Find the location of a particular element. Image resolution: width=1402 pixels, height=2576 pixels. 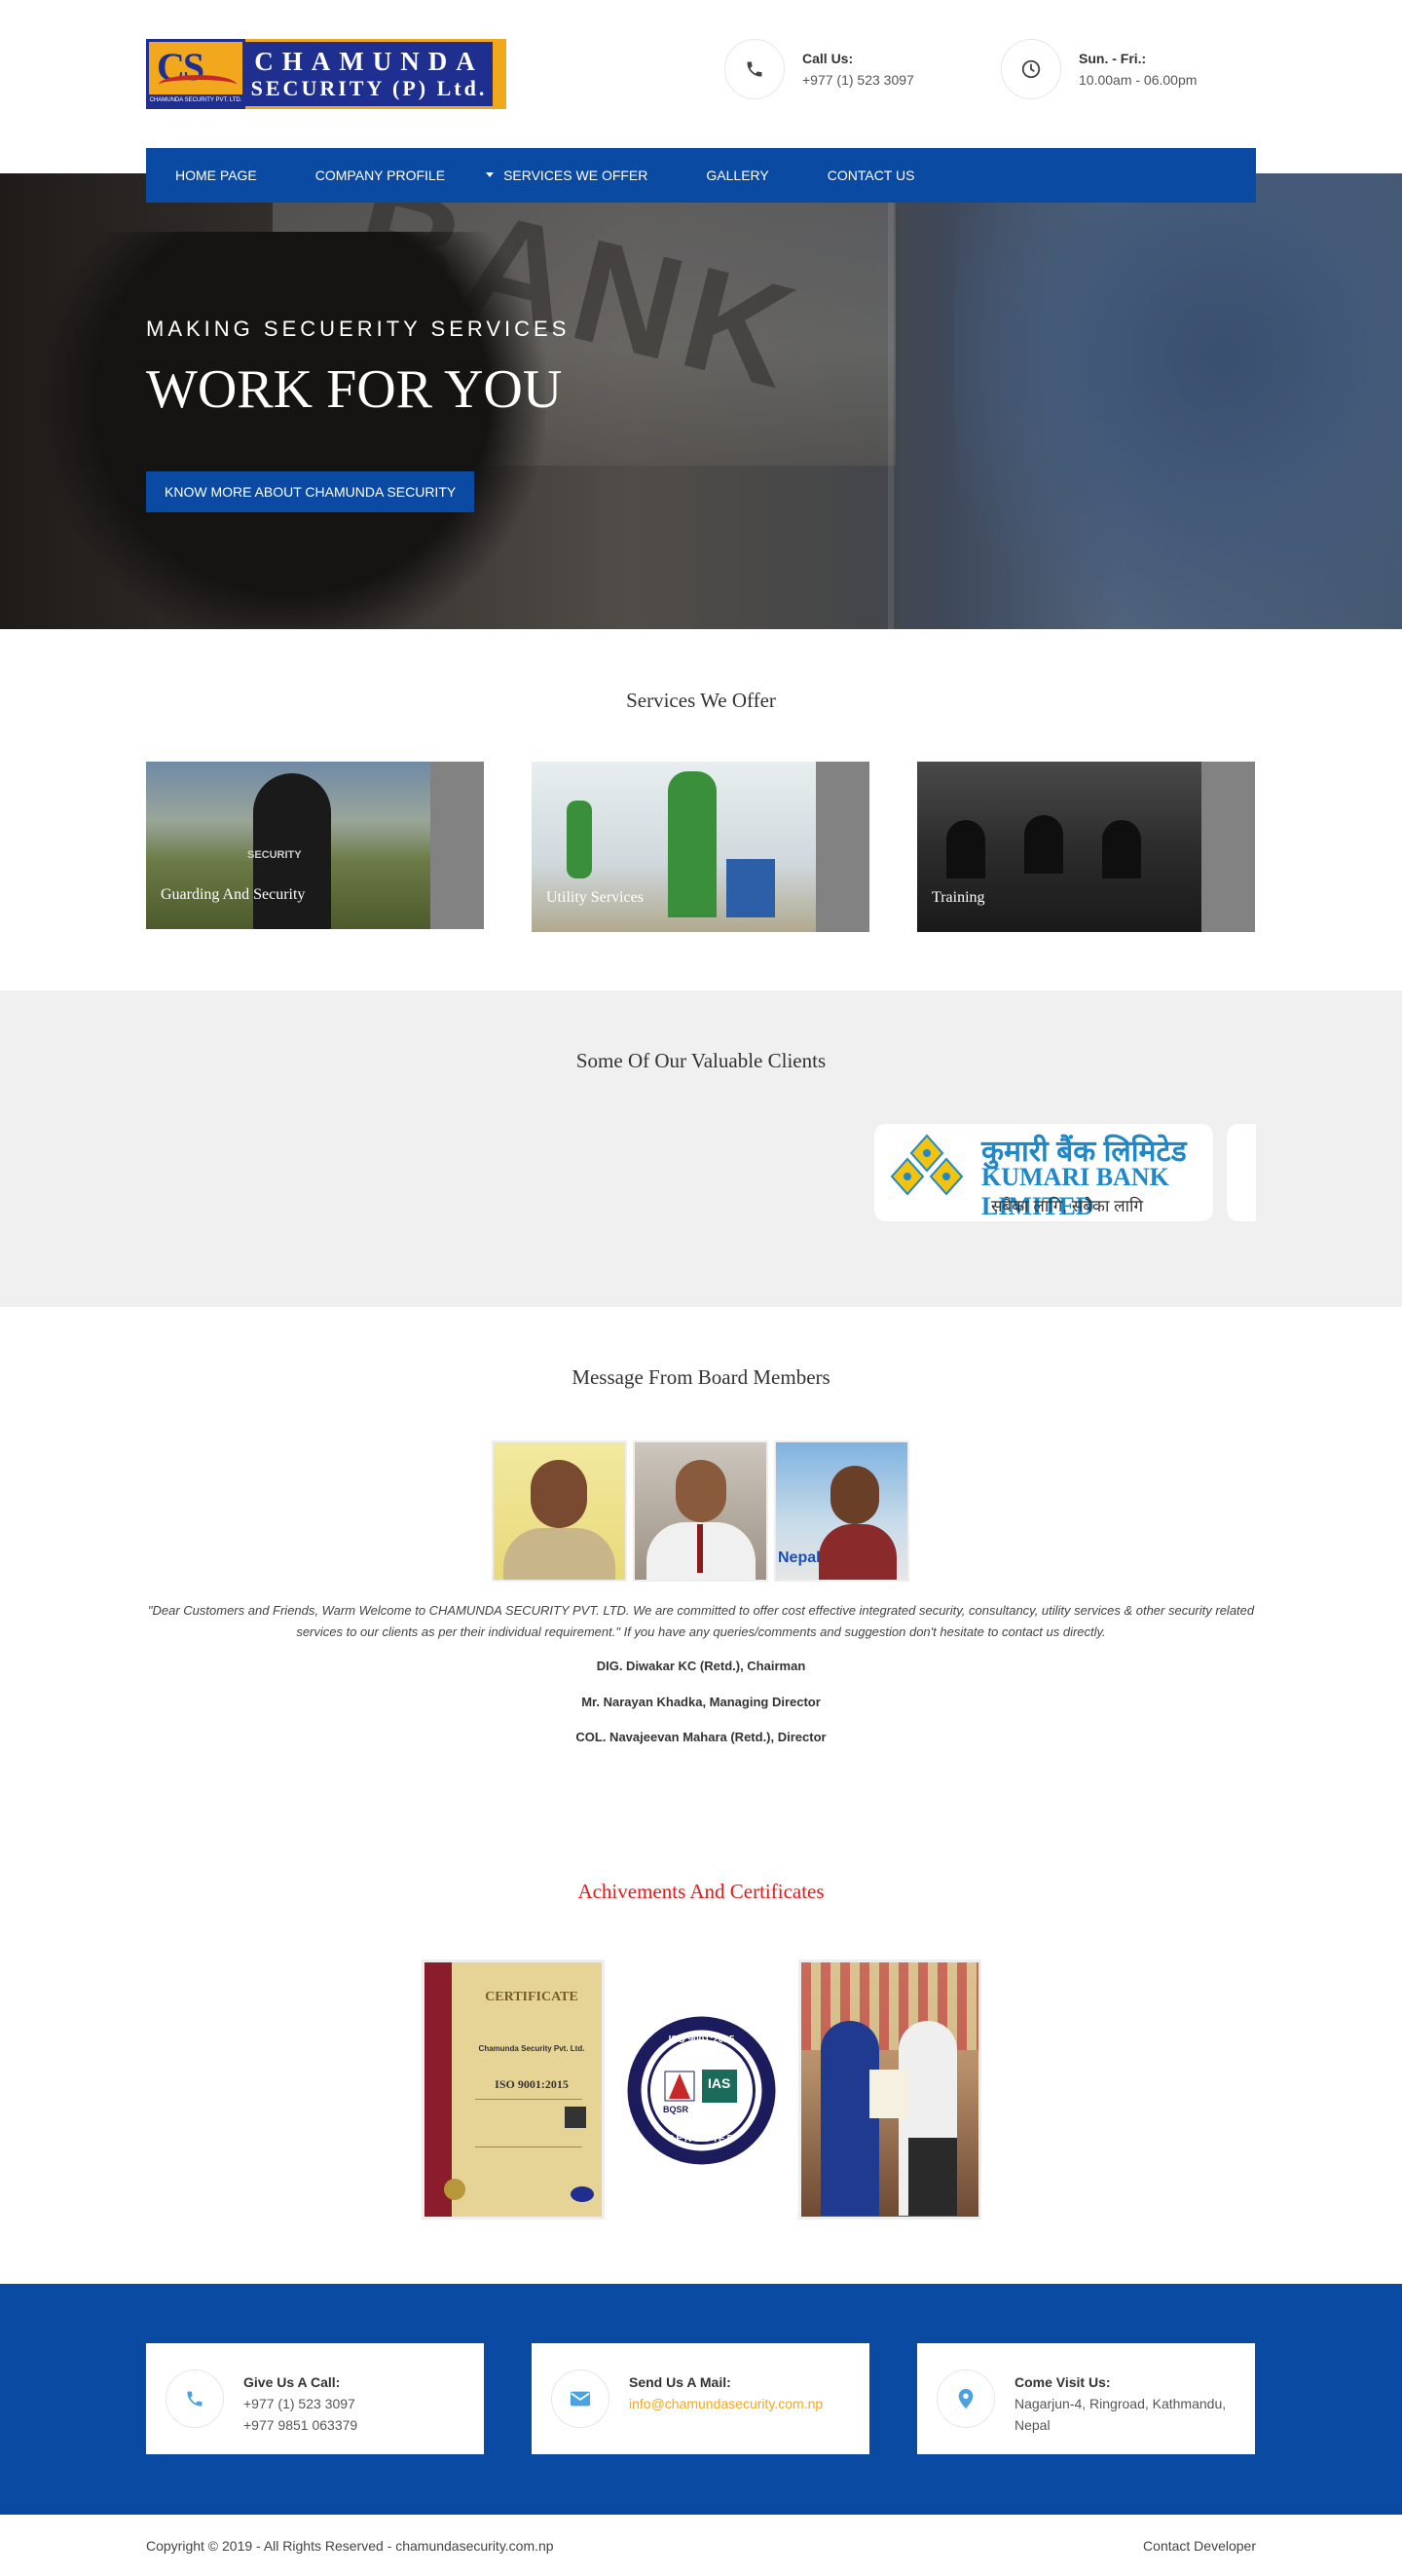

seal-top-text: ISO 9001:2015 is located at coordinates (701, 2040).